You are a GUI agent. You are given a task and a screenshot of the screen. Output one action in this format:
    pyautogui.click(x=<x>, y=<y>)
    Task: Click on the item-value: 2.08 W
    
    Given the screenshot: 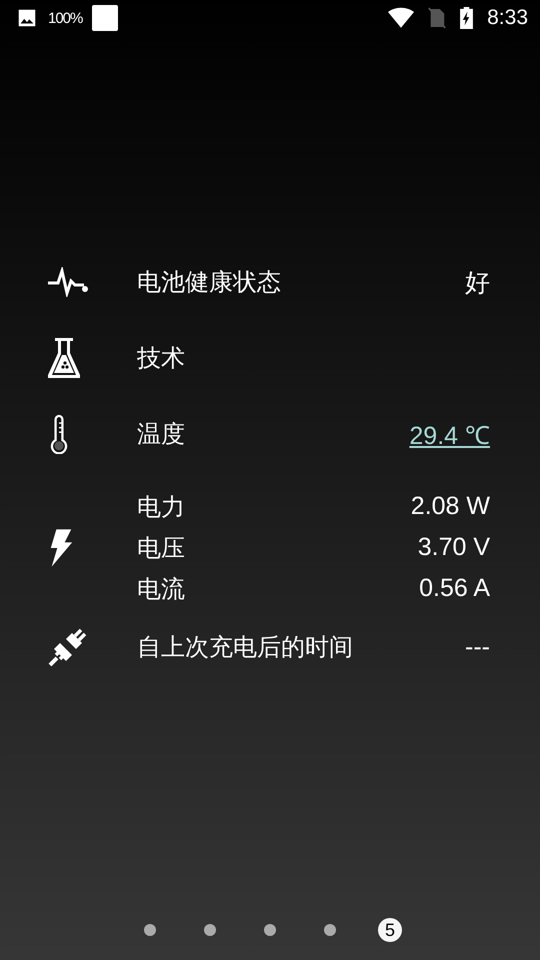 What is the action you would take?
    pyautogui.click(x=450, y=506)
    